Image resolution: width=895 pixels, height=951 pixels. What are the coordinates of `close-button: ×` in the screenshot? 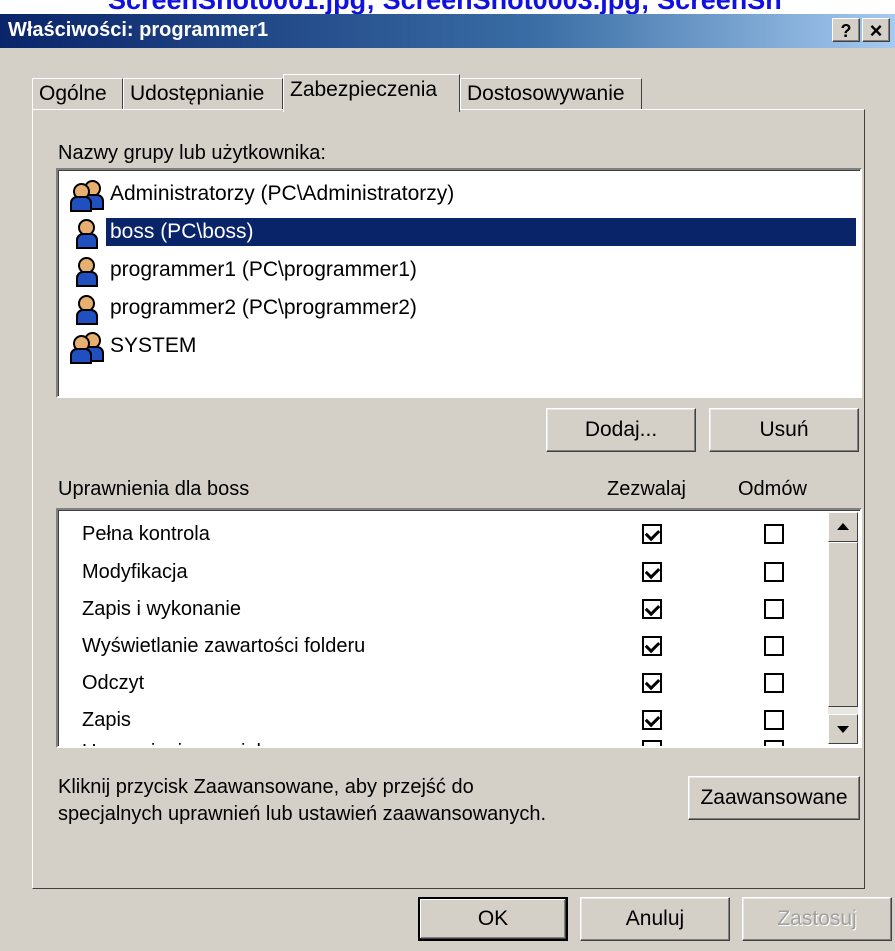 It's located at (876, 30).